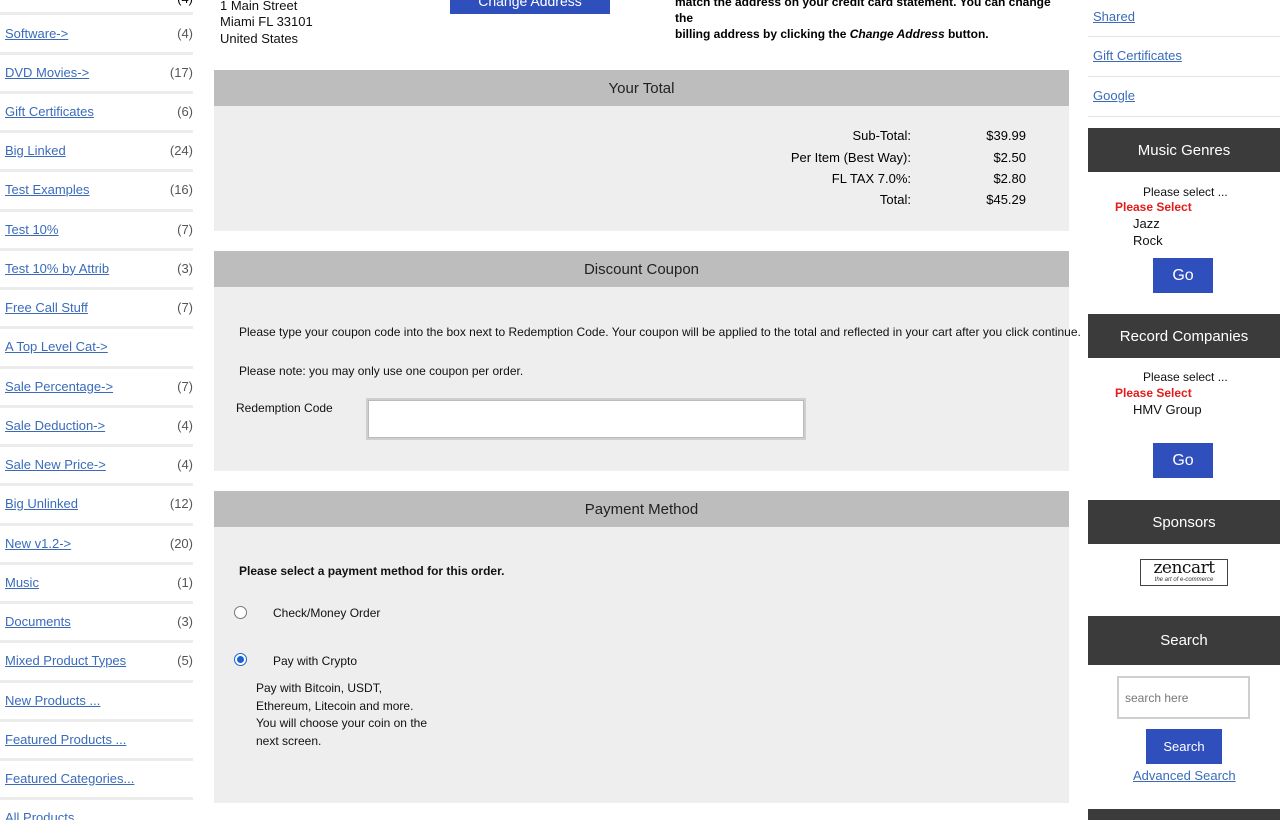  Describe the element at coordinates (96, 72) in the screenshot. I see `category-item: DVD Movies-> (17)` at that location.